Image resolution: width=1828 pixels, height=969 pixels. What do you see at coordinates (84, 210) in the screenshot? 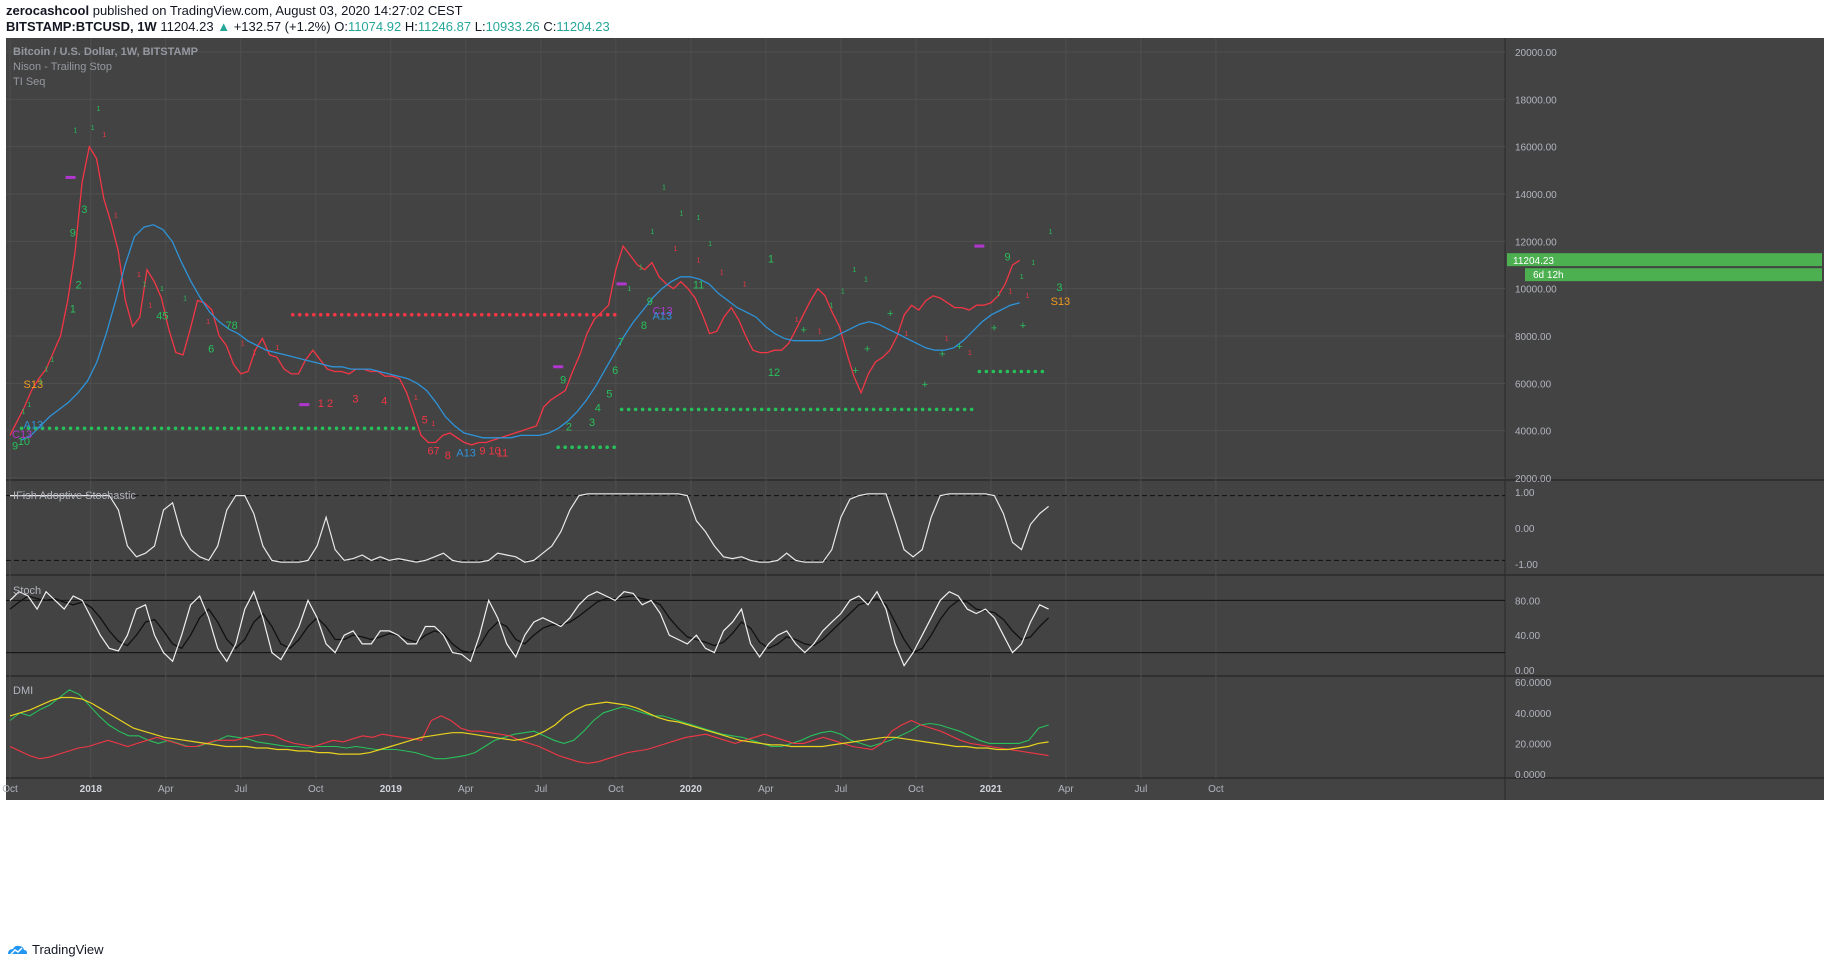
I see `sequence-label: 3` at bounding box center [84, 210].